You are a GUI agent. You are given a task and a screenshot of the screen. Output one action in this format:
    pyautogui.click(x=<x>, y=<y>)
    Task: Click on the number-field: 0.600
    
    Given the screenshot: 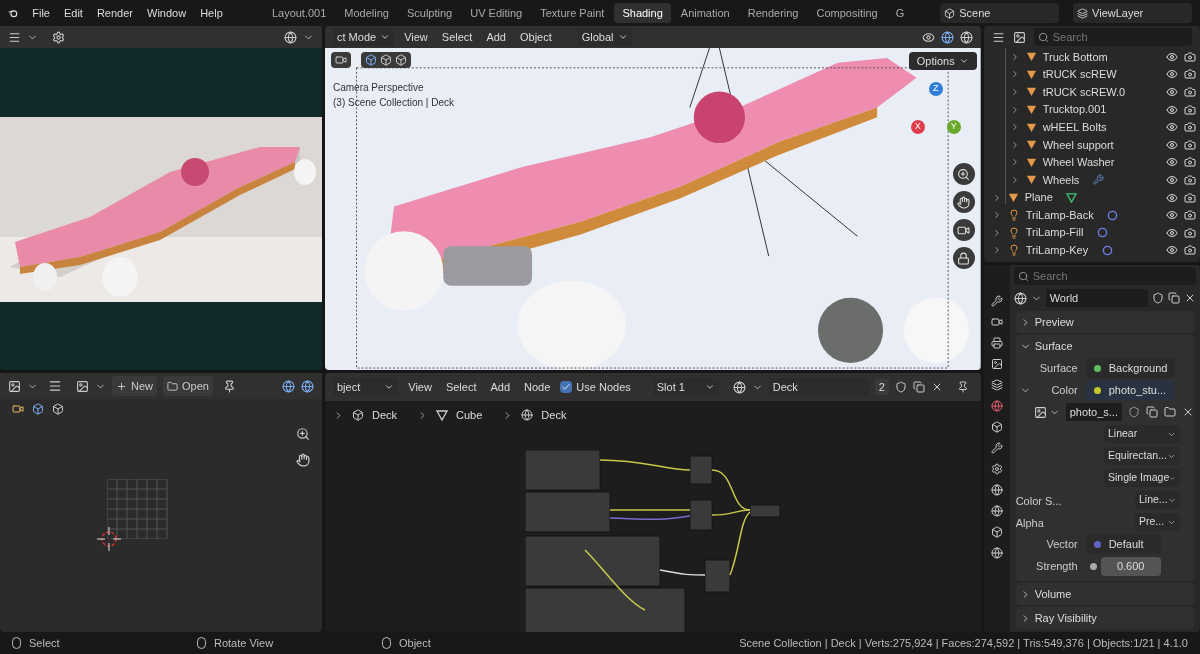 What is the action you would take?
    pyautogui.click(x=1130, y=566)
    